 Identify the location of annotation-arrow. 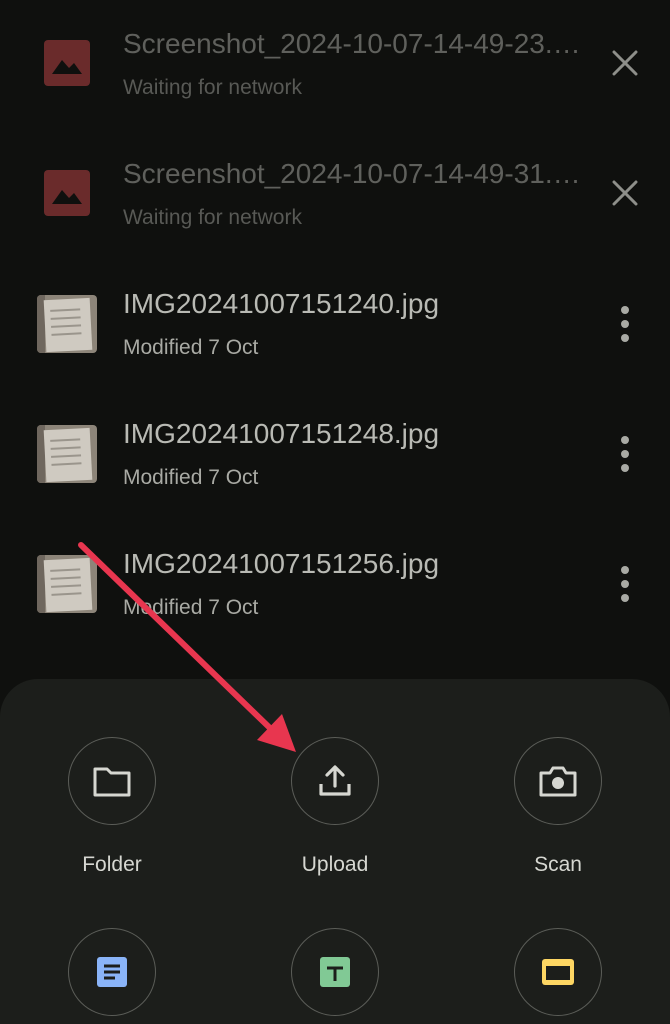
(187, 647).